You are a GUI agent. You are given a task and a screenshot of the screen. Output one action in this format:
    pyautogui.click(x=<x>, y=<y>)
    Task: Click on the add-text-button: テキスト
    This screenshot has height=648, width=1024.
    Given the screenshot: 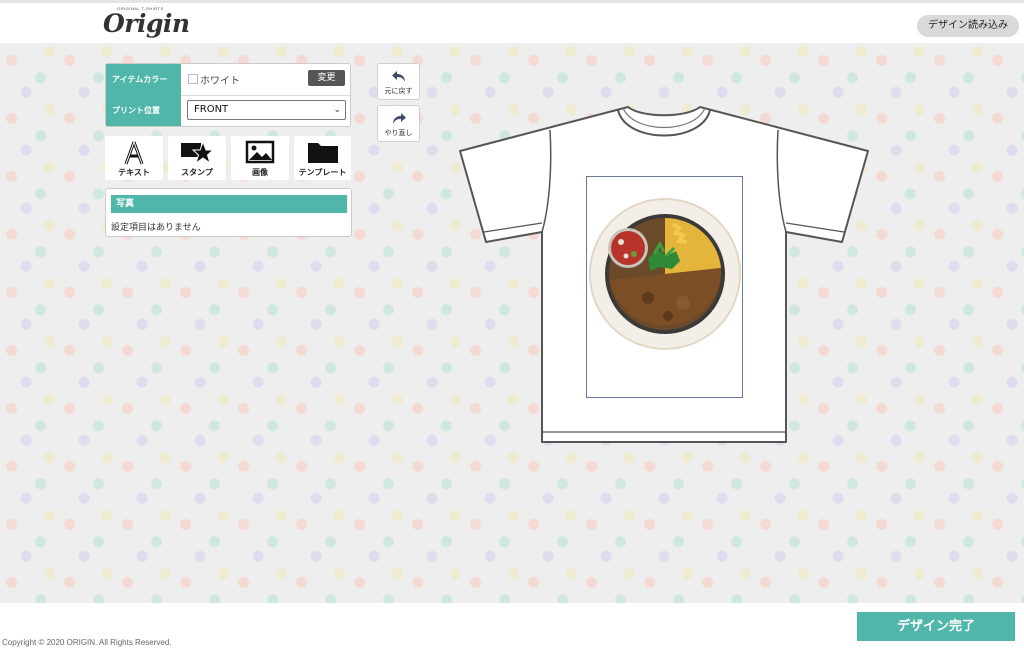 What is the action you would take?
    pyautogui.click(x=134, y=158)
    